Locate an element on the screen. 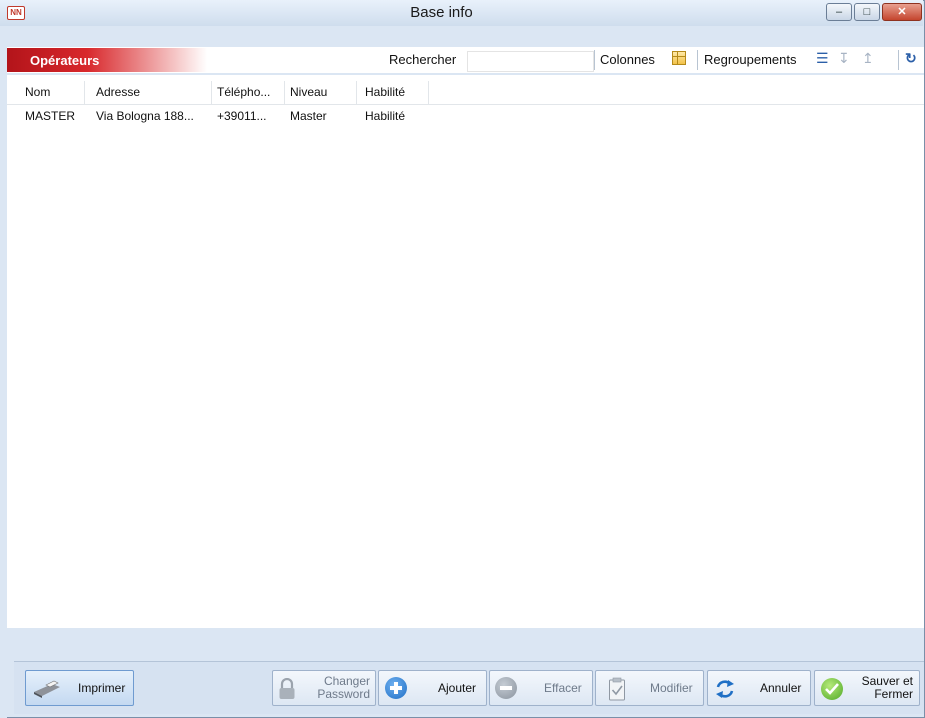 The width and height of the screenshot is (925, 718). columns-grid-icon is located at coordinates (679, 58).